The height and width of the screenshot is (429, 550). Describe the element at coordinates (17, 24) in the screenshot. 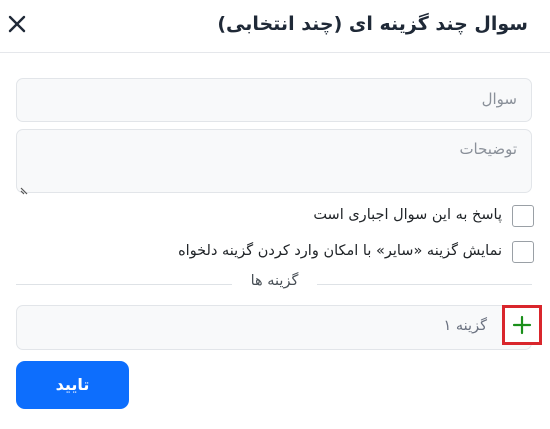

I see `close-icon` at that location.